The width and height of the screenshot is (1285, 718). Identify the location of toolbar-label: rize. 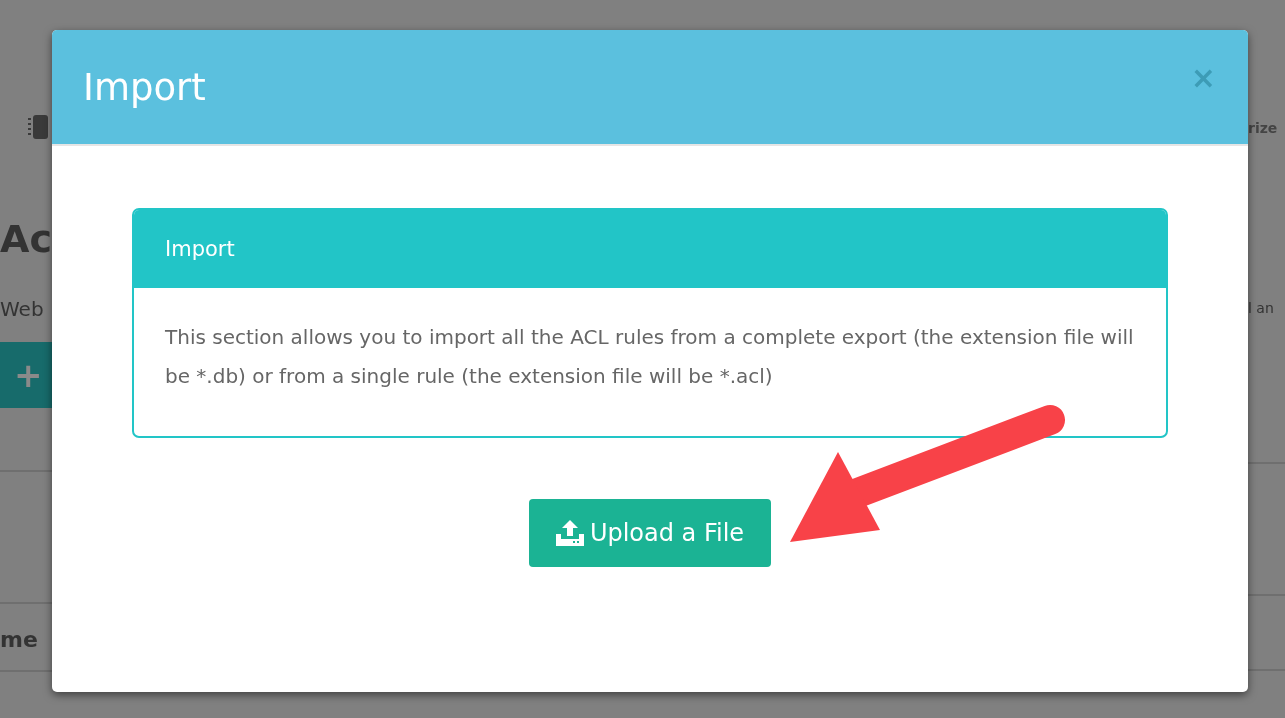
(1263, 128).